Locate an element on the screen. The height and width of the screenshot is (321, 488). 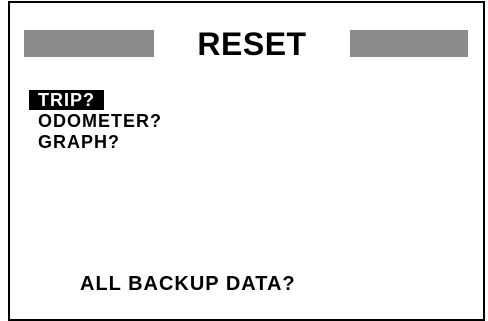
title-bar-left is located at coordinates (89, 43).